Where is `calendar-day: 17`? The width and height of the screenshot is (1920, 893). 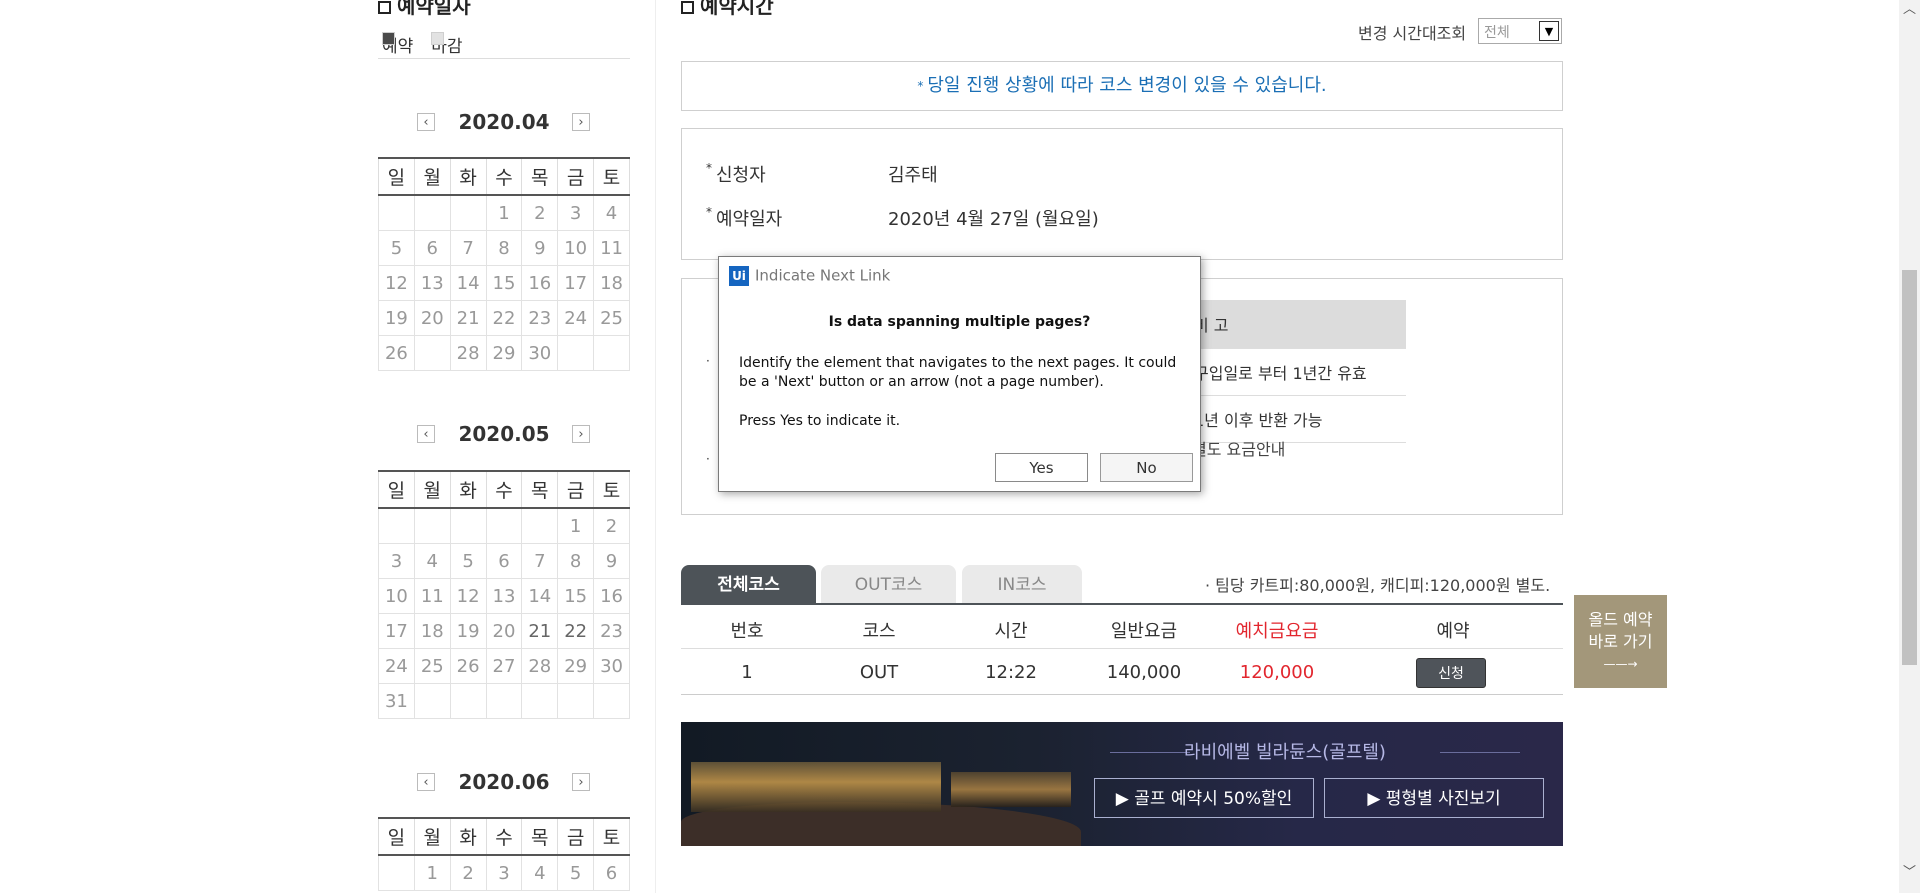 calendar-day: 17 is located at coordinates (576, 283).